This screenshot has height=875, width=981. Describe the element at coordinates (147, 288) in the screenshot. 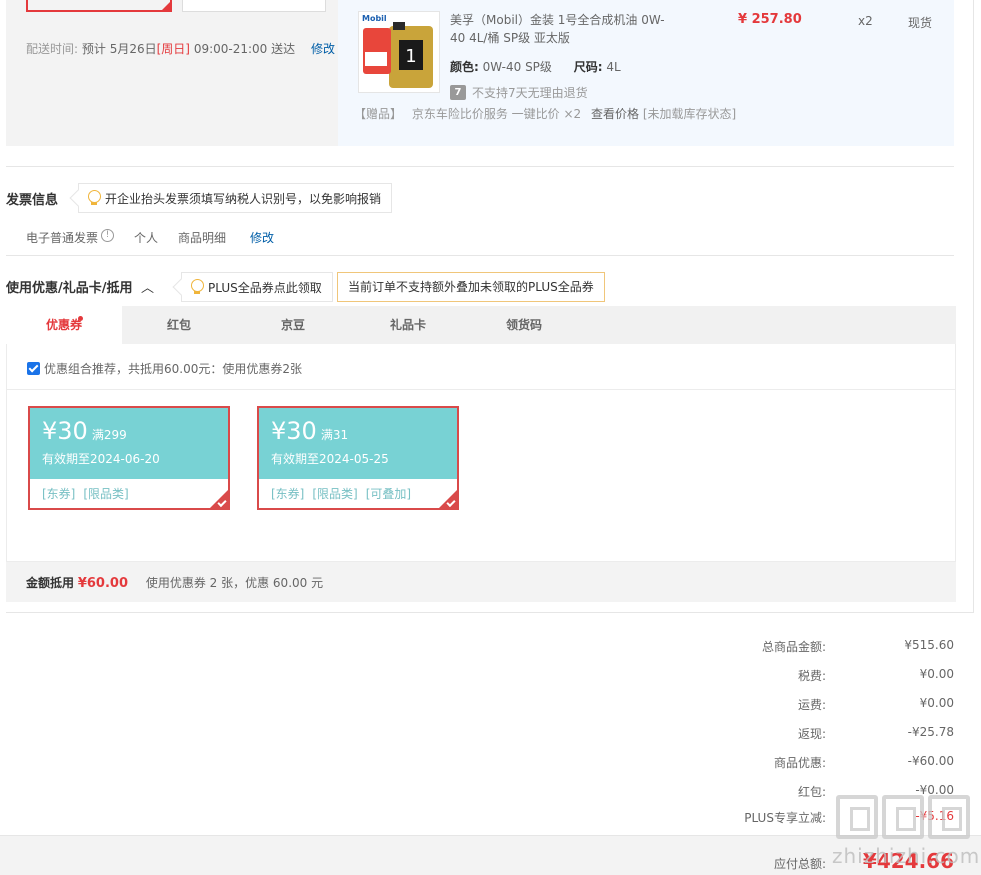

I see `collapse-caret-icon: ︿` at that location.